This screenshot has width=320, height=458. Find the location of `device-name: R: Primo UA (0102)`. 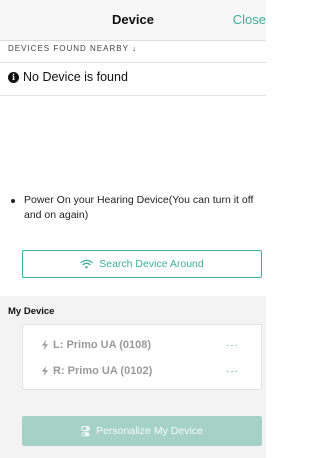

device-name: R: Primo UA (0102) is located at coordinates (103, 371).